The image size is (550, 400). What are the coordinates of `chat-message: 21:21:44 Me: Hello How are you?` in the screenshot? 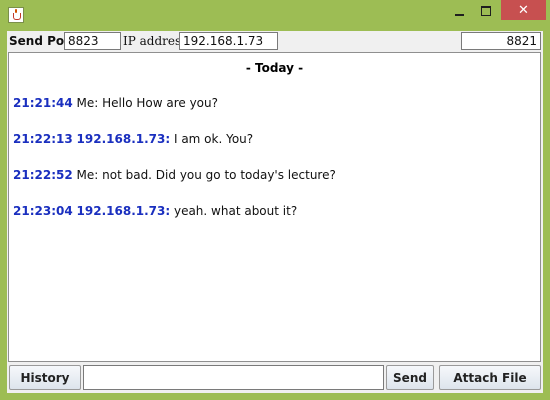 It's located at (115, 103).